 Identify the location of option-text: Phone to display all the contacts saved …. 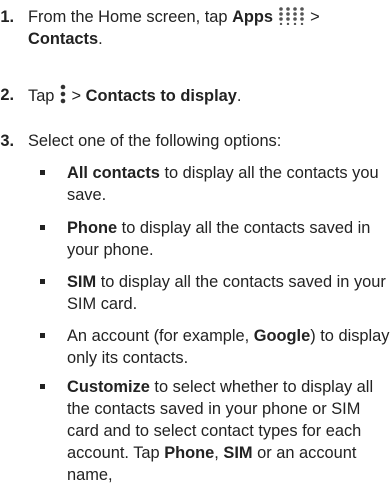
(219, 239).